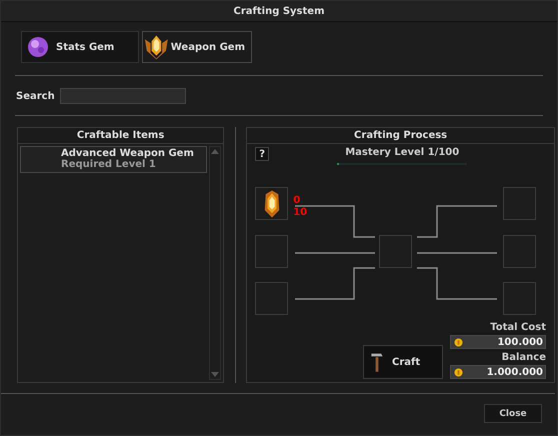 The width and height of the screenshot is (558, 436). I want to click on search-label: Search, so click(35, 96).